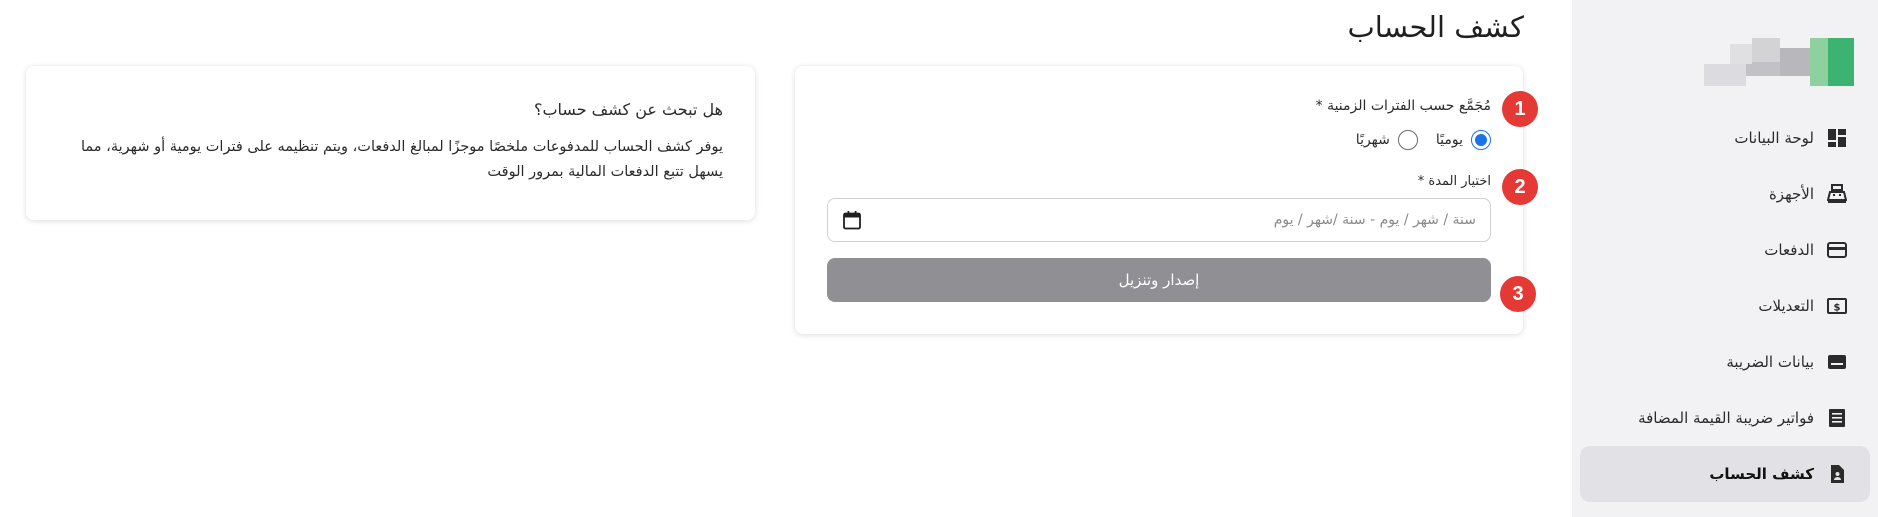 This screenshot has width=1878, height=517. Describe the element at coordinates (1407, 140) in the screenshot. I see `monthly-radio` at that location.